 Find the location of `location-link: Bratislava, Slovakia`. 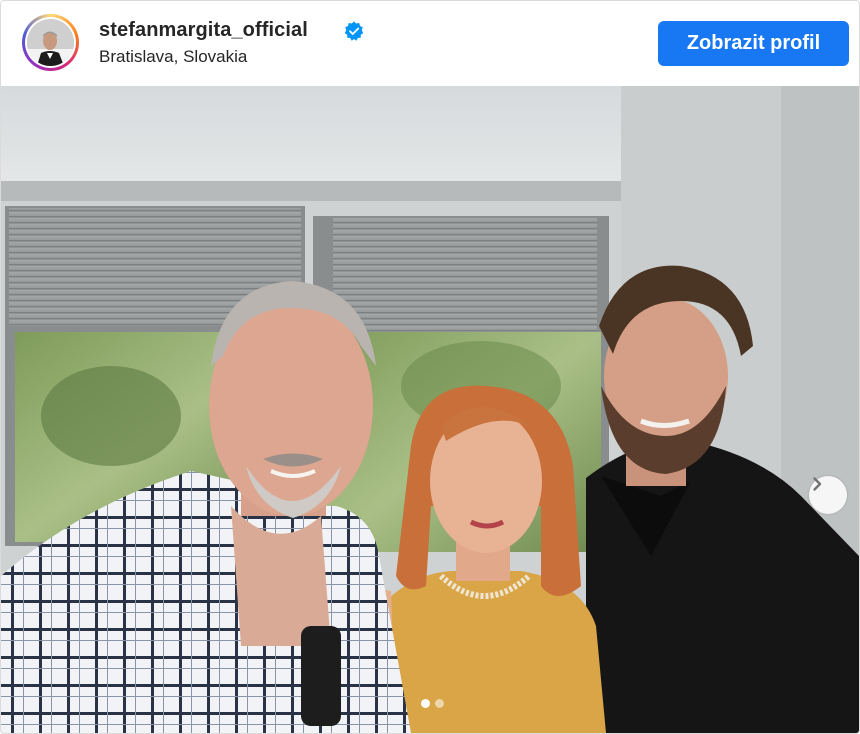

location-link: Bratislava, Slovakia is located at coordinates (173, 57).